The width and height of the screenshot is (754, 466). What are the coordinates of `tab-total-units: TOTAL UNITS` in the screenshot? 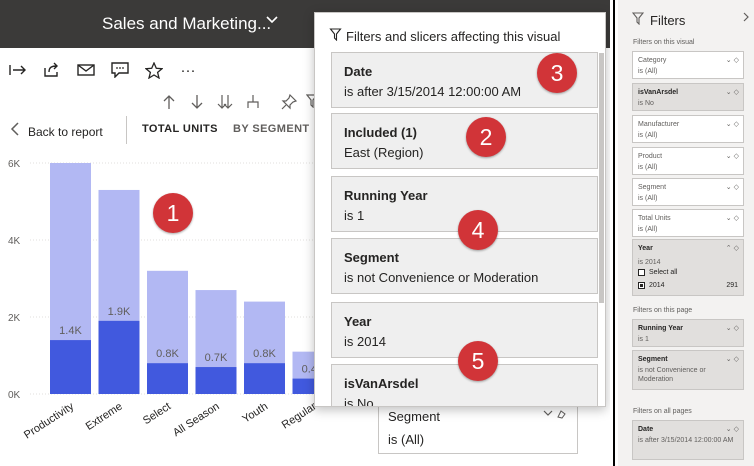 It's located at (180, 129).